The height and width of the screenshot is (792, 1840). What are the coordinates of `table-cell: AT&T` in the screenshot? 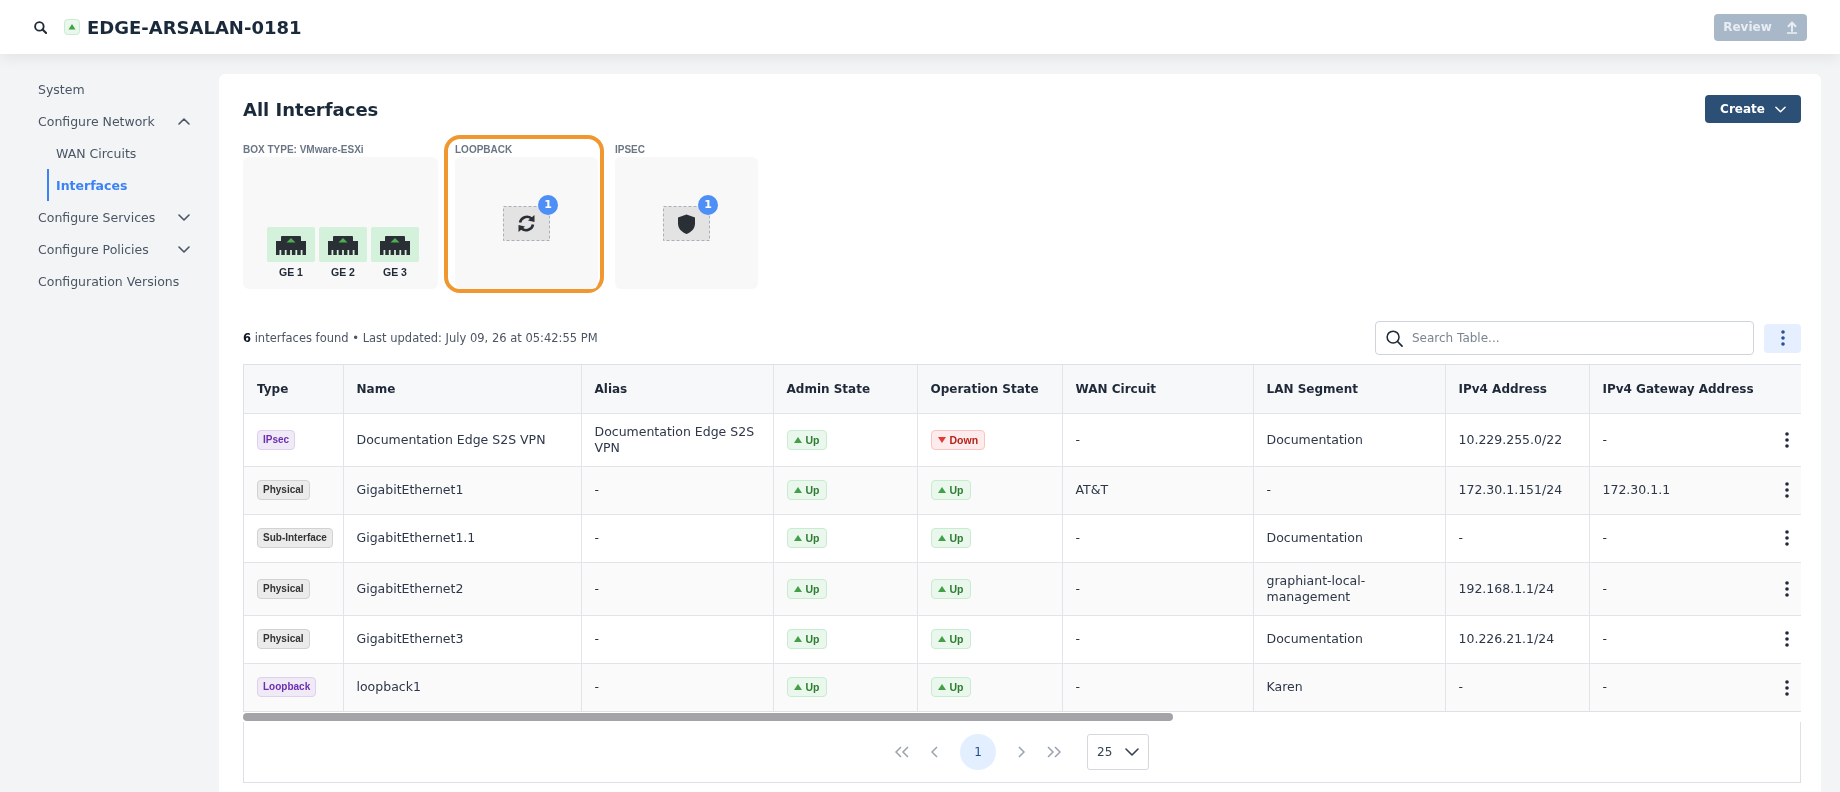 It's located at (1157, 490).